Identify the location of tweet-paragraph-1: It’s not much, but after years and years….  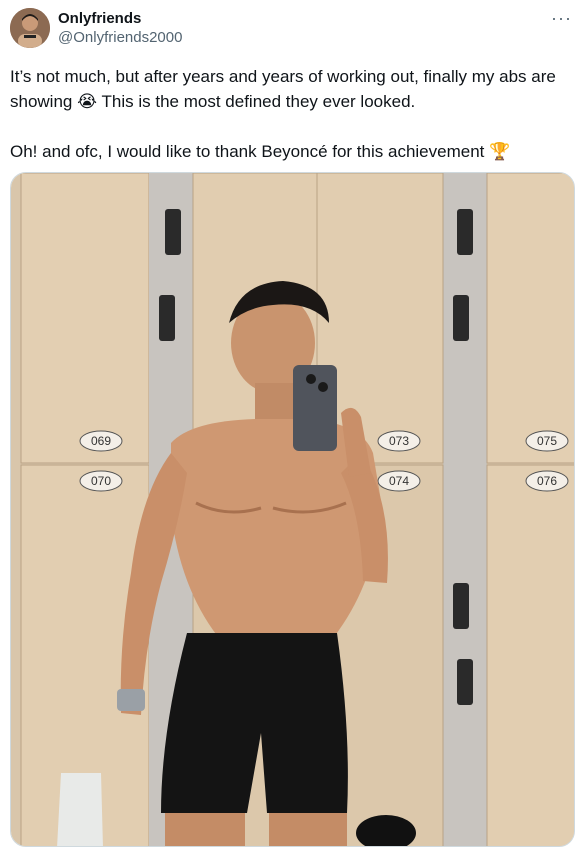
(293, 89).